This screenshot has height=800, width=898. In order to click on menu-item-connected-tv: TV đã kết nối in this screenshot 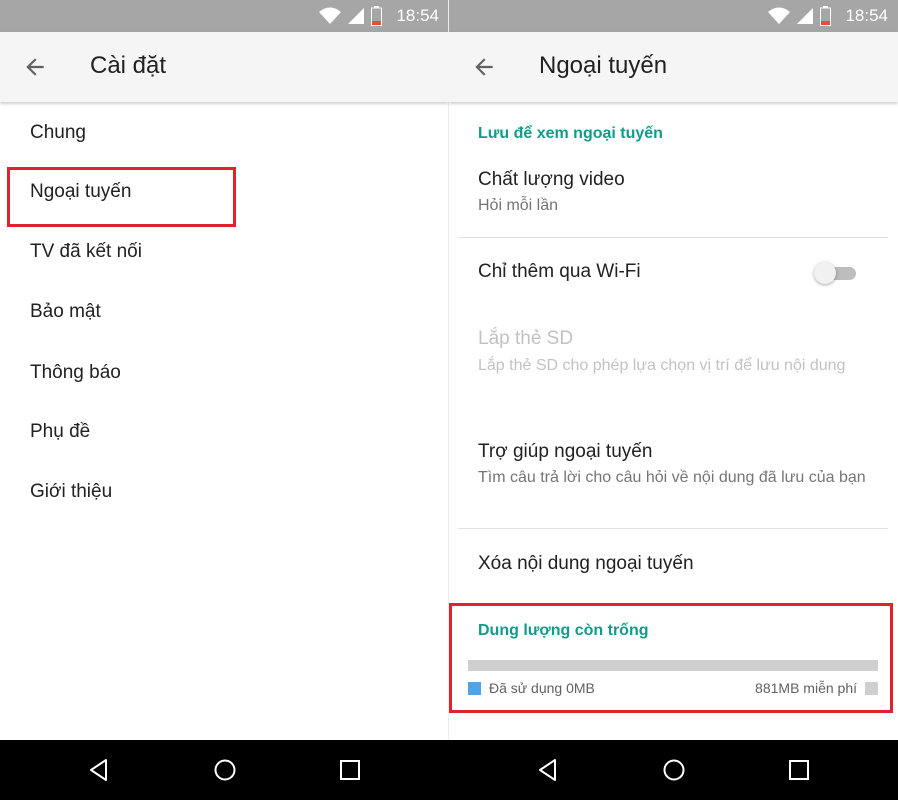, I will do `click(86, 252)`.